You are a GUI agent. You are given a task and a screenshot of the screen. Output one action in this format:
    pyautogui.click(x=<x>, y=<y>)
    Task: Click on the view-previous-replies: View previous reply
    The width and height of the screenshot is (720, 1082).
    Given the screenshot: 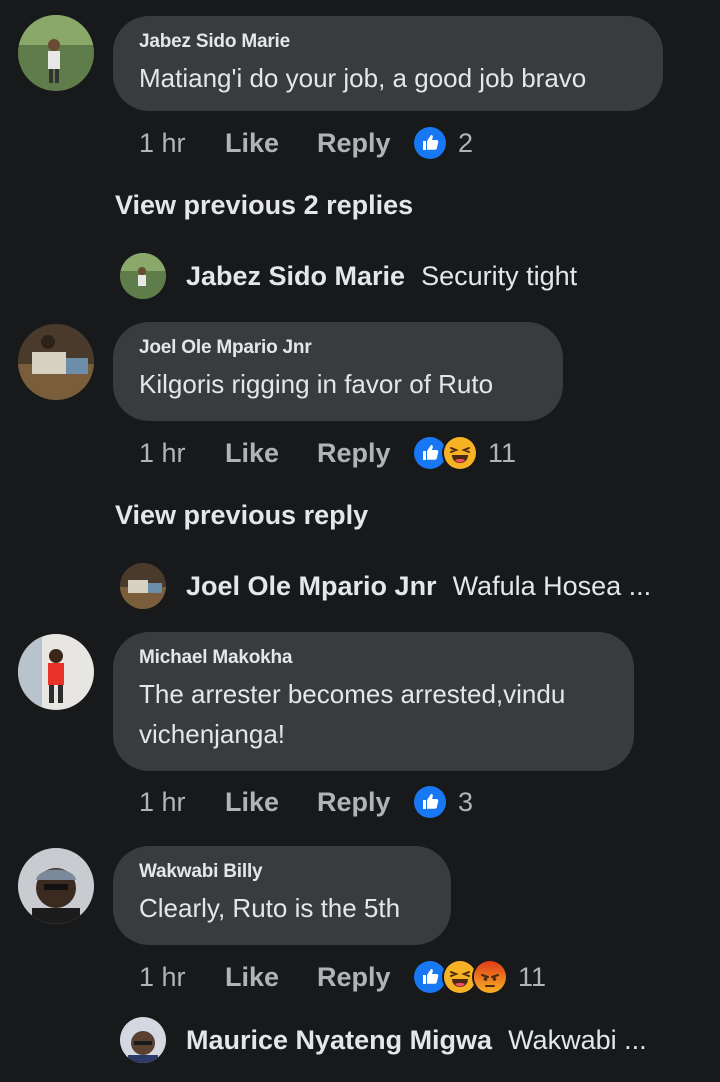 What is the action you would take?
    pyautogui.click(x=241, y=515)
    